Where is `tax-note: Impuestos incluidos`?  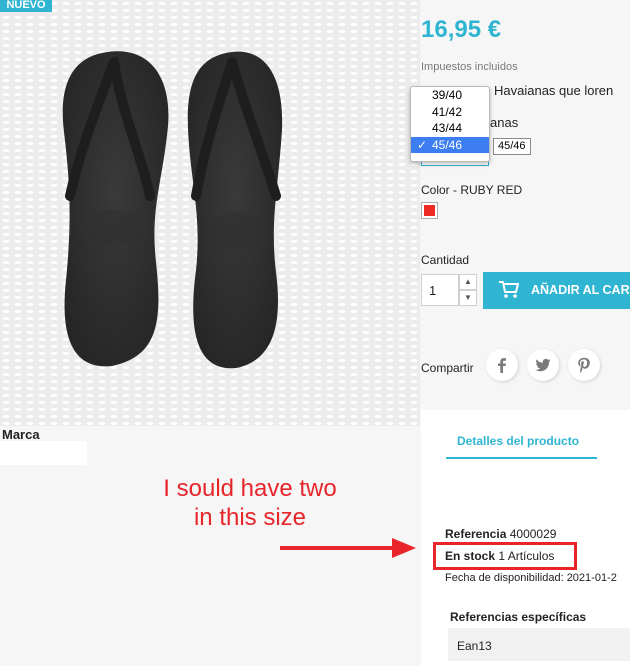
tax-note: Impuestos incluidos is located at coordinates (469, 67).